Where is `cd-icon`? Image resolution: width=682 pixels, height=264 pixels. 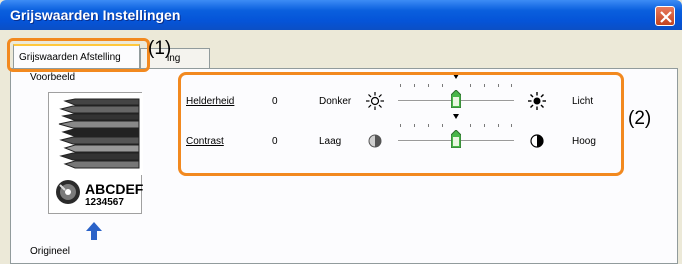
cd-icon is located at coordinates (68, 192).